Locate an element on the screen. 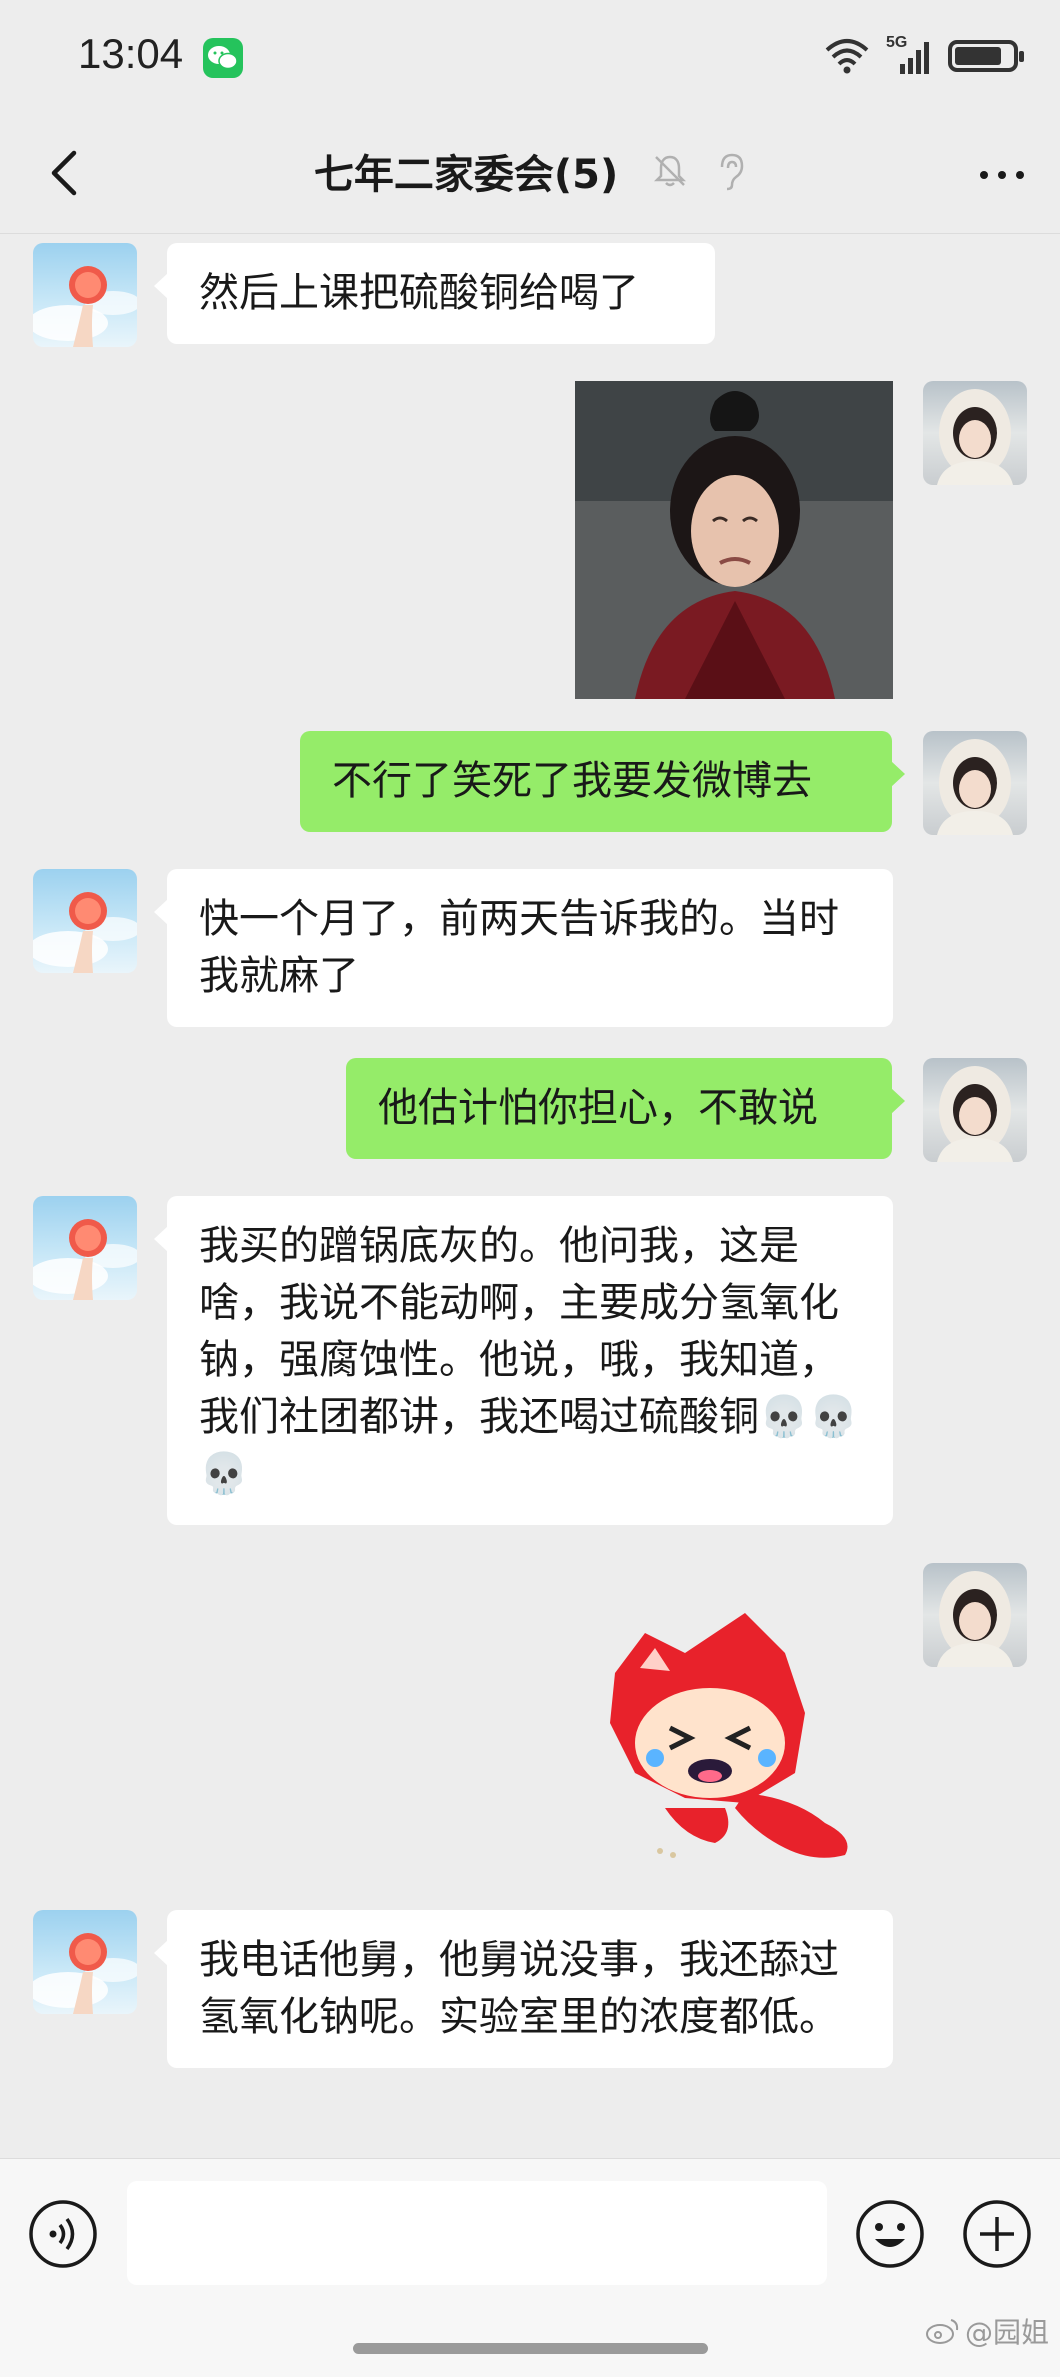 This screenshot has height=2377, width=1060. message-bubble: 不行了笑死了我要发微博去 is located at coordinates (602, 781).